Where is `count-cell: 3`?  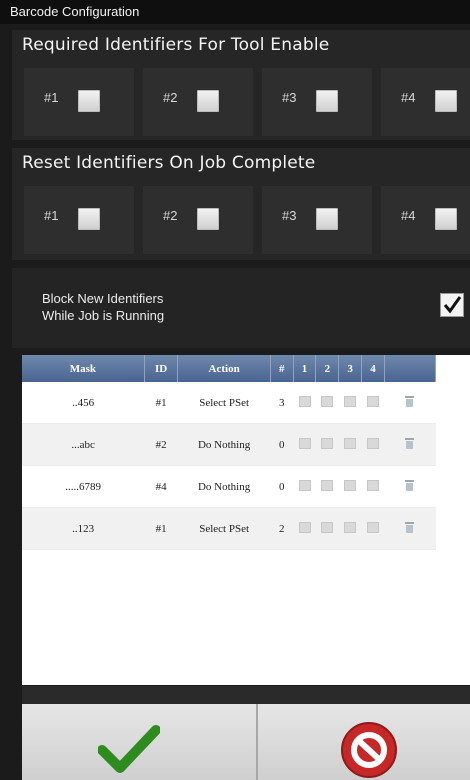 count-cell: 3 is located at coordinates (282, 403).